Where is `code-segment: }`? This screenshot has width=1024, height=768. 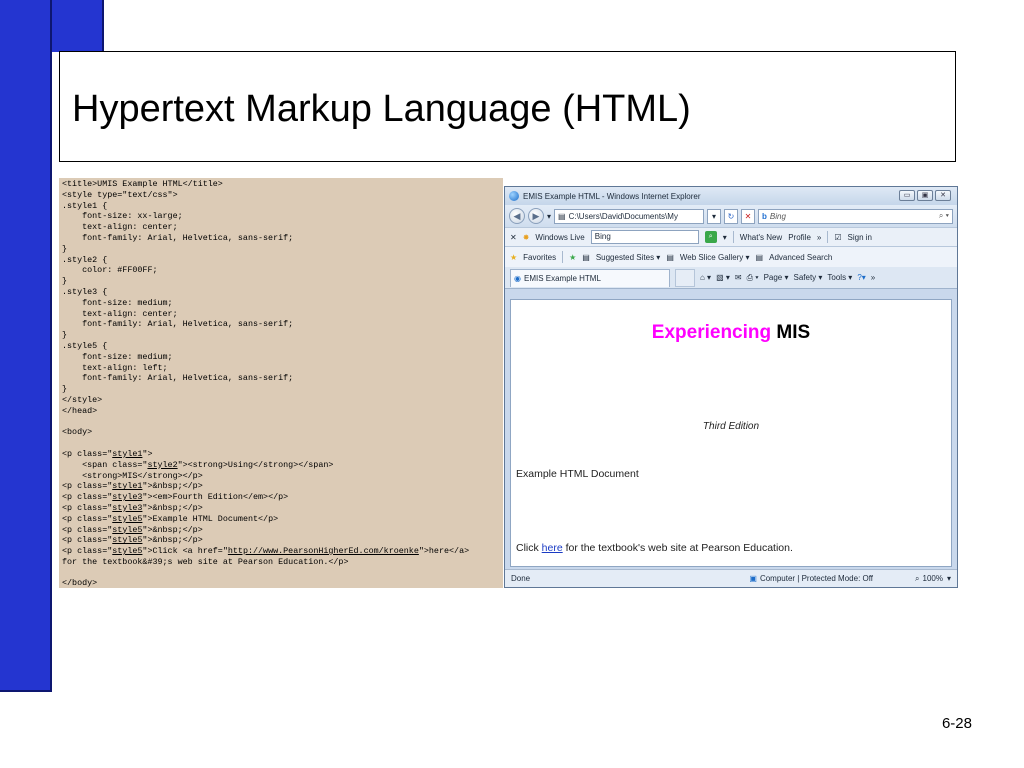 code-segment: } is located at coordinates (65, 335).